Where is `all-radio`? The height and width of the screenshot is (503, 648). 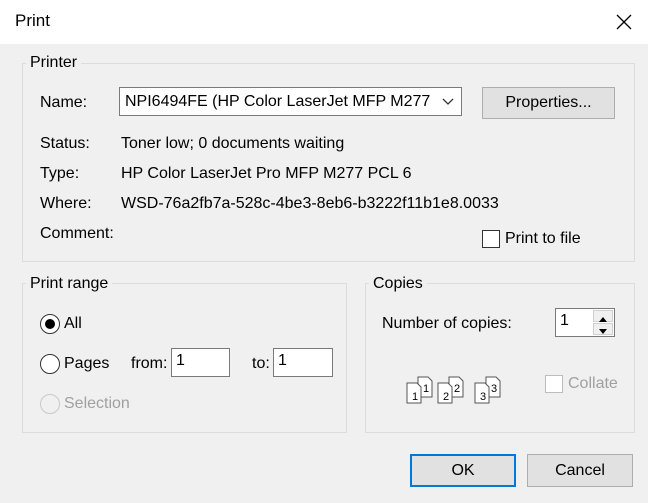
all-radio is located at coordinates (50, 324).